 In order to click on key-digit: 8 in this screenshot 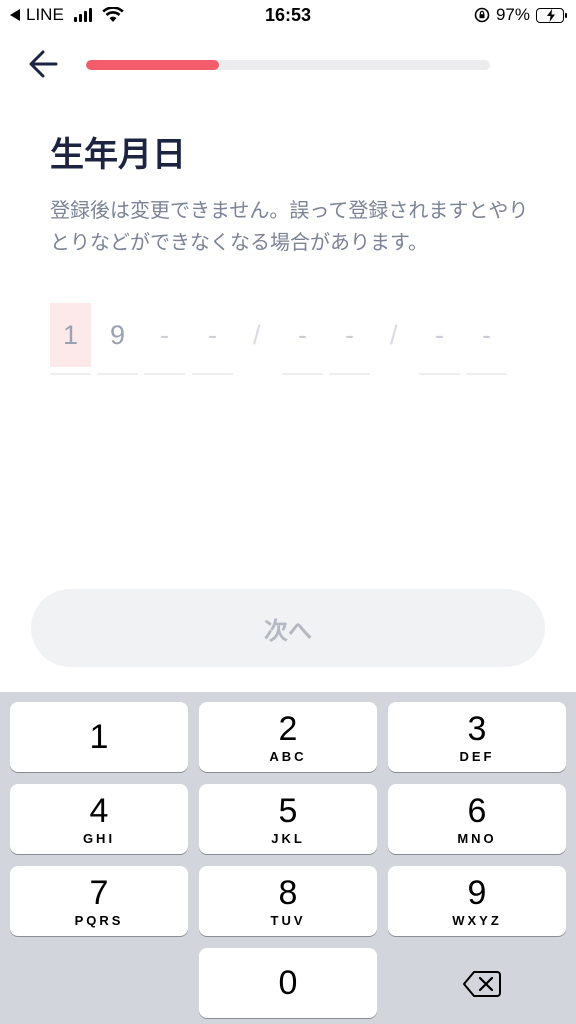, I will do `click(288, 892)`.